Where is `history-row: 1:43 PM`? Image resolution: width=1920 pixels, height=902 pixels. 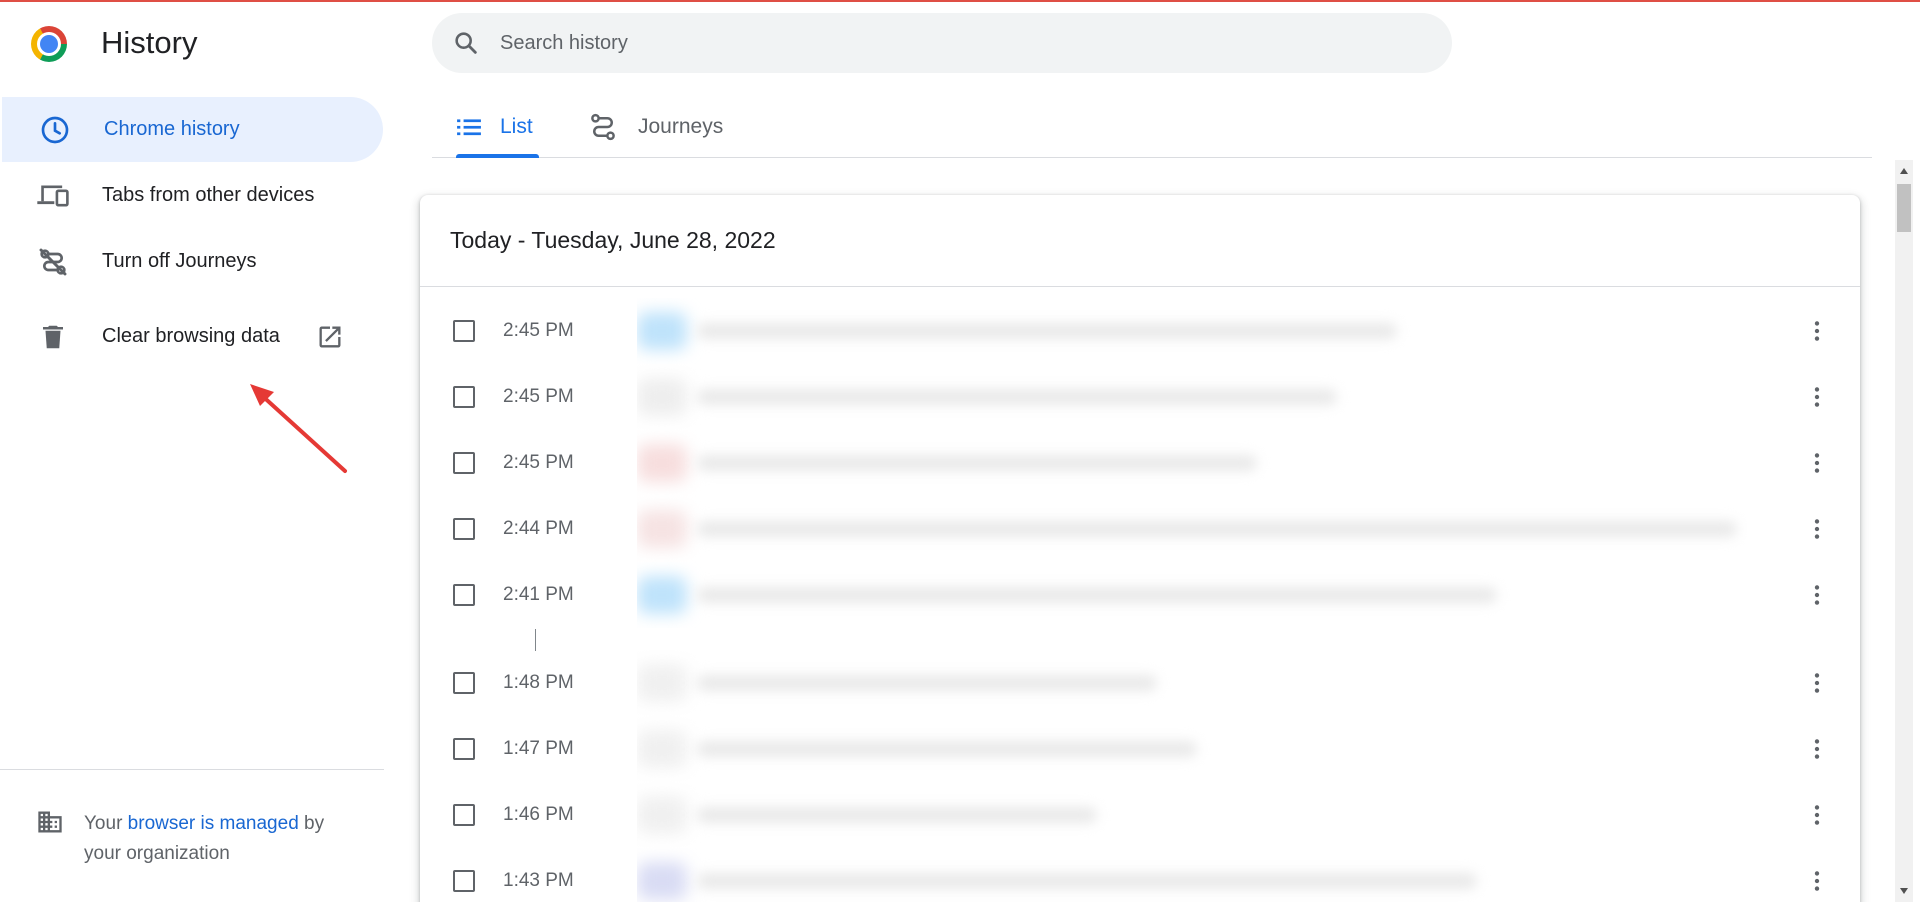
history-row: 1:43 PM is located at coordinates (1140, 875).